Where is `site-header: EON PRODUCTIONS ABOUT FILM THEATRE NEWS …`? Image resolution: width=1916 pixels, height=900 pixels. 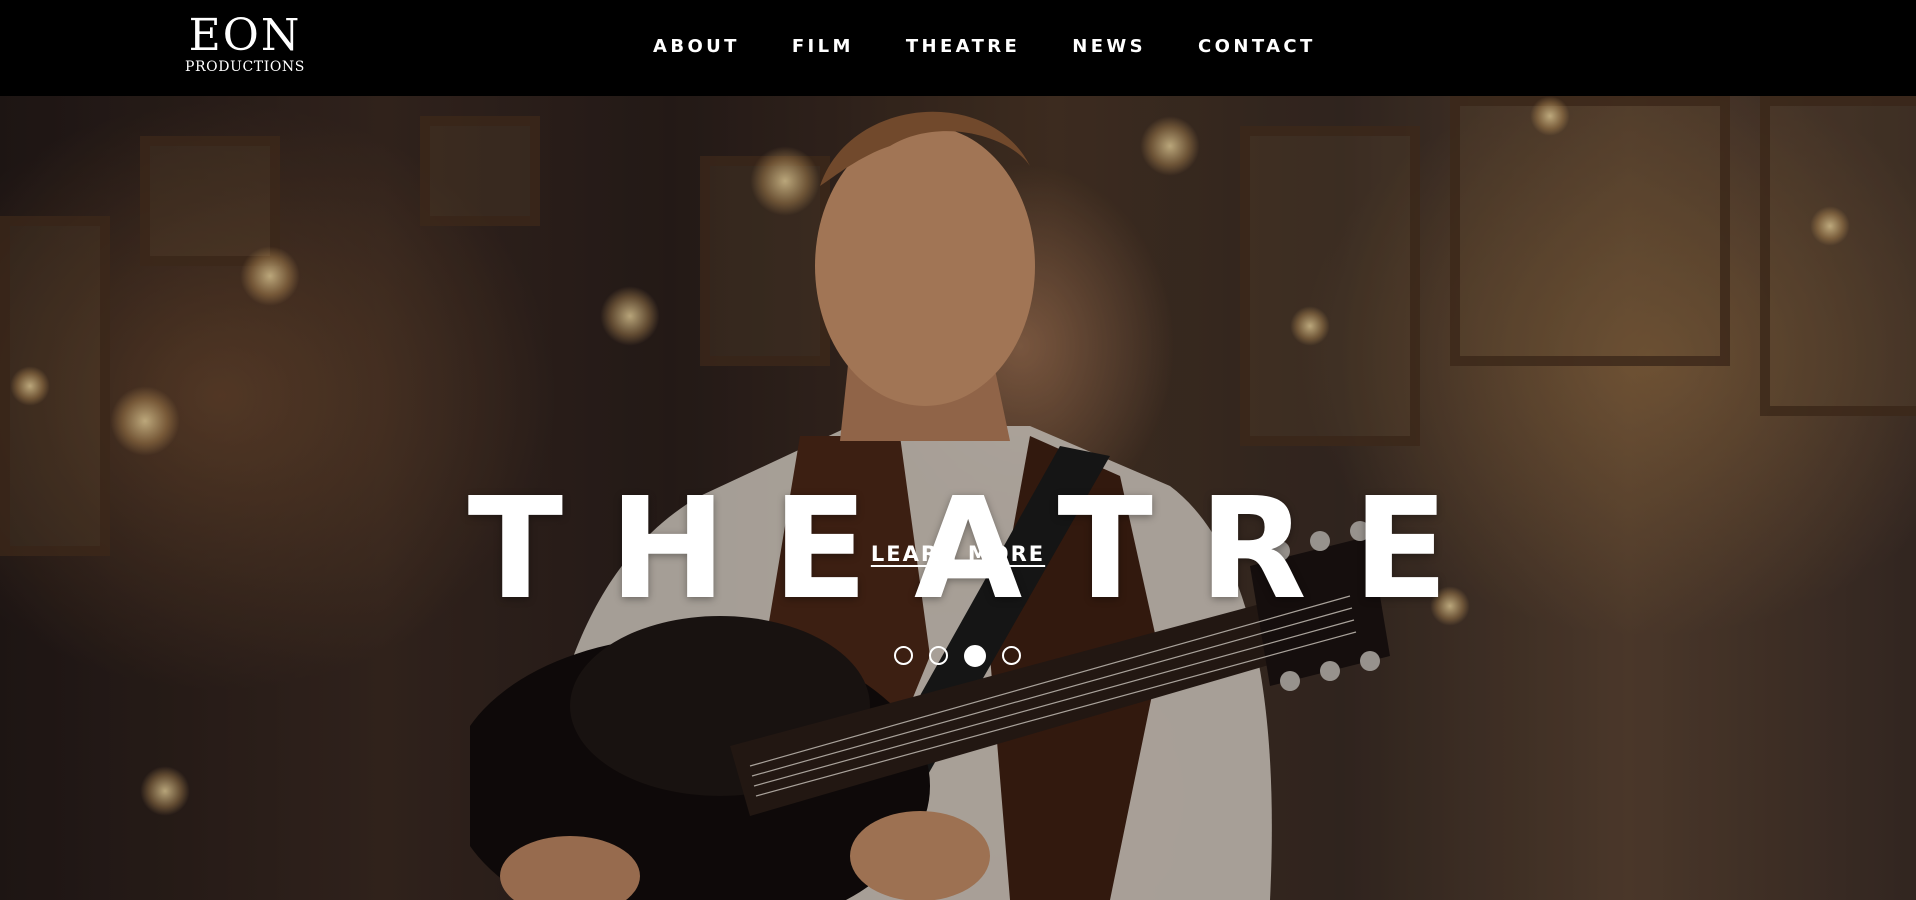
site-header: EON PRODUCTIONS ABOUT FILM THEATRE NEWS … is located at coordinates (958, 48).